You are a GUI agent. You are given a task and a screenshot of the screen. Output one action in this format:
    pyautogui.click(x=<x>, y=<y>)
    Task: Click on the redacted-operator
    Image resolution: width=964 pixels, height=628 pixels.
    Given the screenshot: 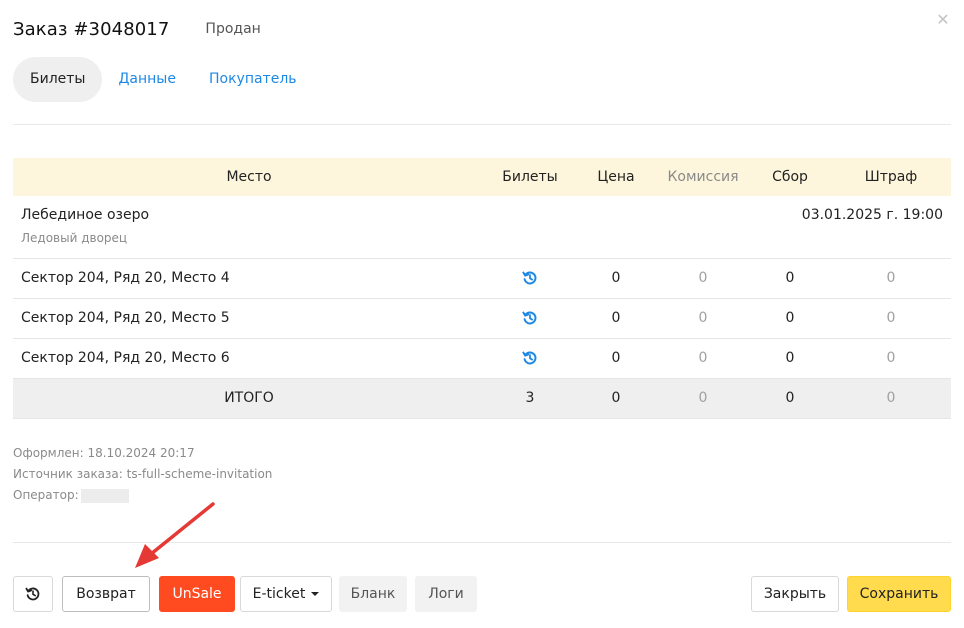 What is the action you would take?
    pyautogui.click(x=104, y=495)
    